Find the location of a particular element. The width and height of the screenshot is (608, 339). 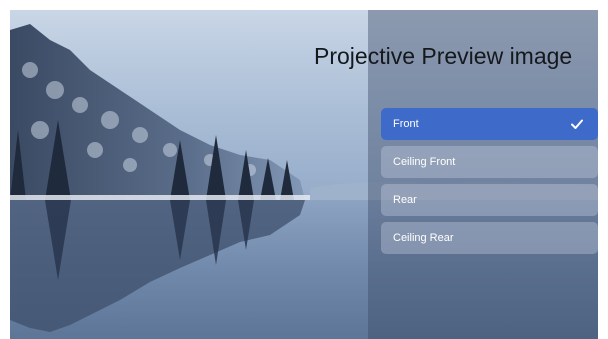

option-ceiling-rear: Ceiling Rear is located at coordinates (489, 238).